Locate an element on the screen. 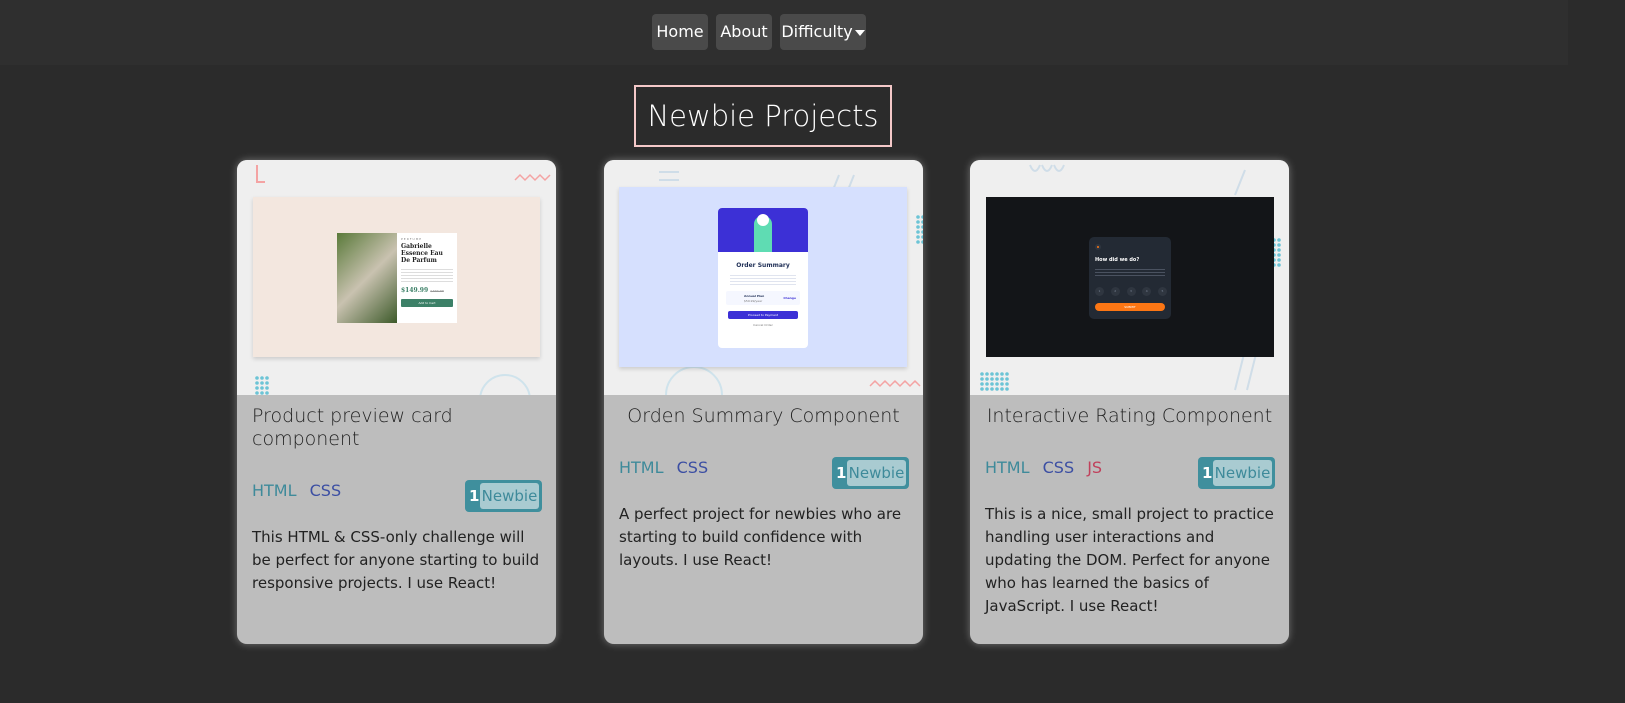 The height and width of the screenshot is (703, 1625). preview-rating-card: How did we do? 1 2 3 4 5 SUBMIT is located at coordinates (1130, 278).